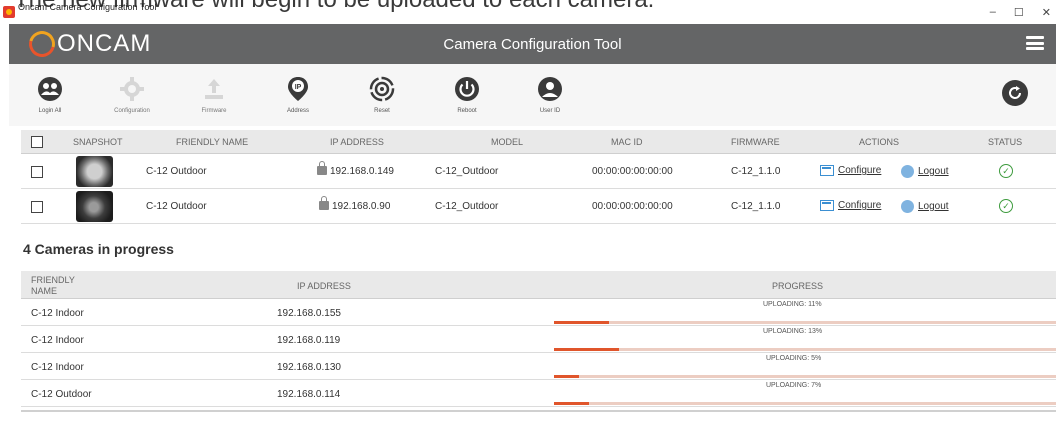 The width and height of the screenshot is (1057, 423). Describe the element at coordinates (792, 304) in the screenshot. I see `progress-status-text: UPLOADING: 11%` at that location.